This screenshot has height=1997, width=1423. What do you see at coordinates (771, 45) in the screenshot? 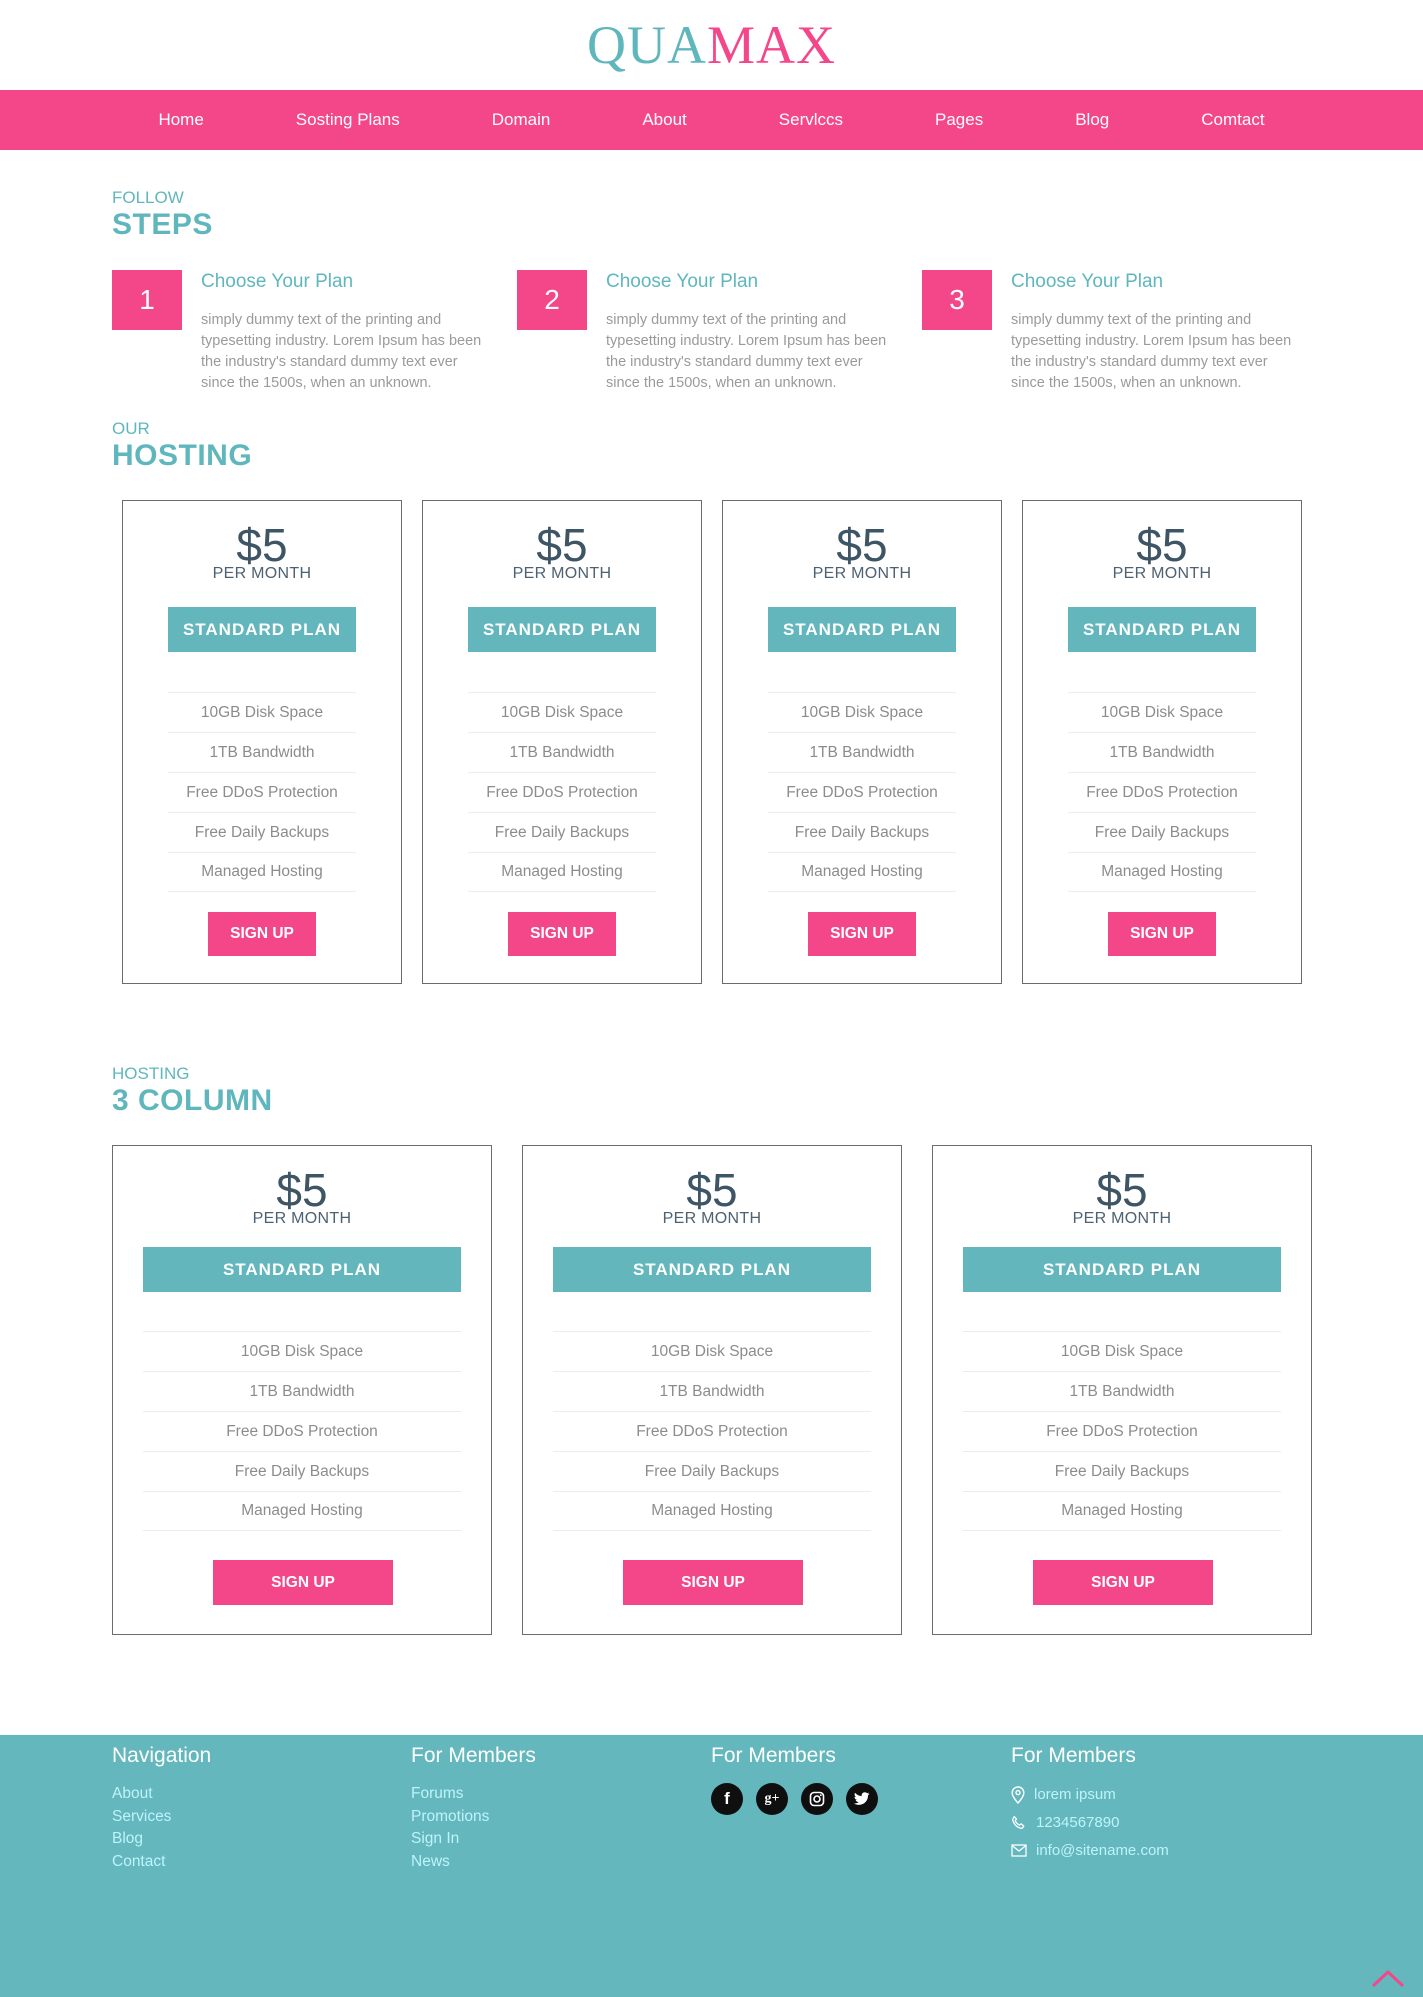
I see `logo-text-pink: MAX` at bounding box center [771, 45].